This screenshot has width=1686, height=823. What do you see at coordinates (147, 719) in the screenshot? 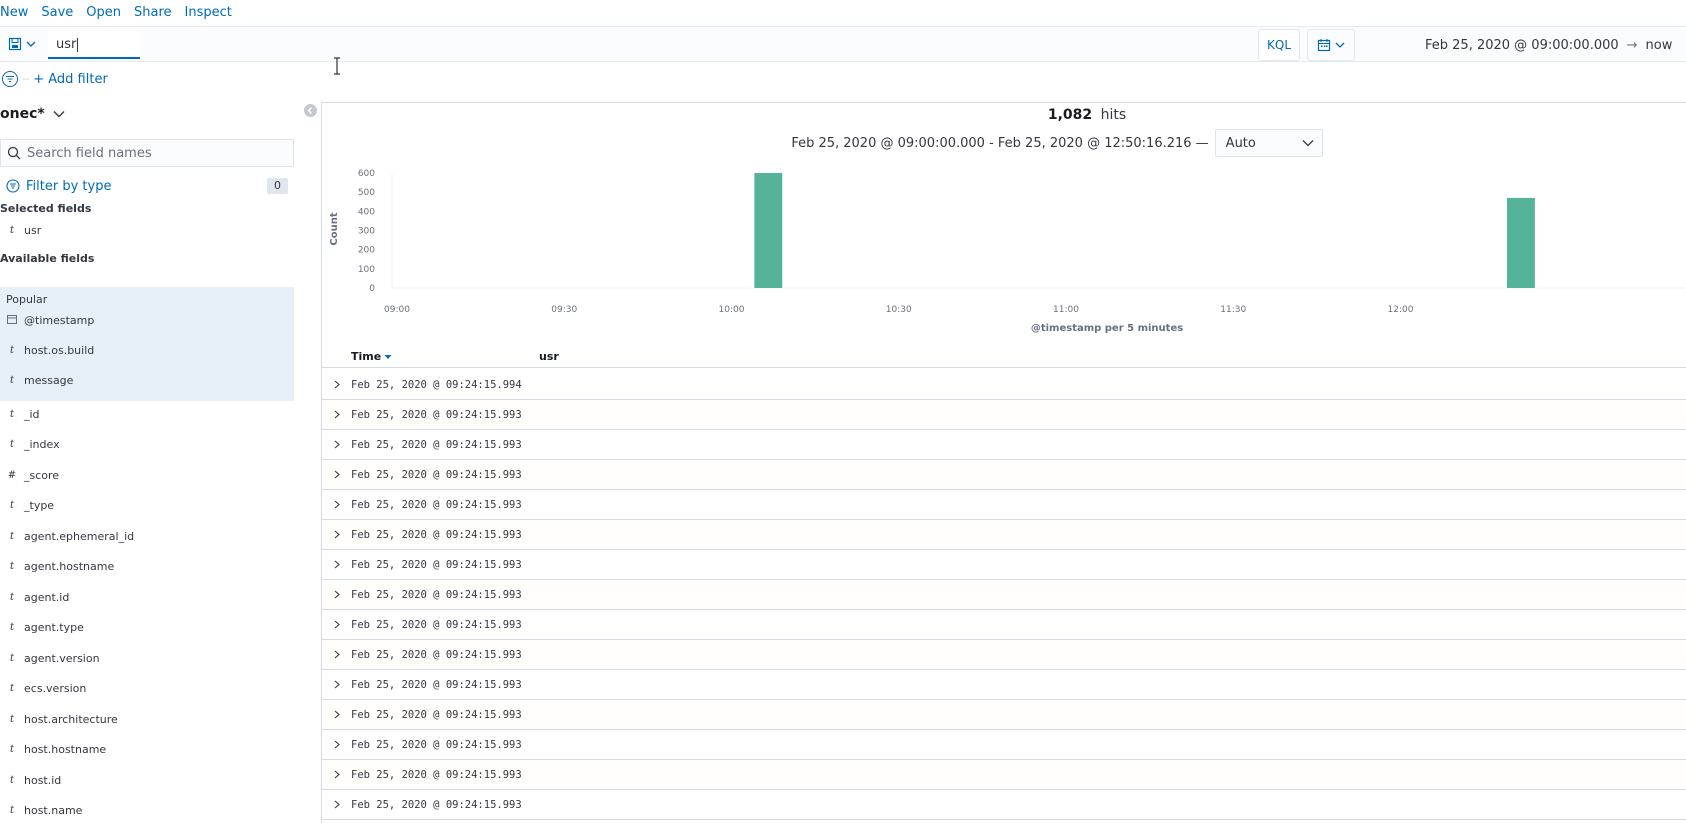
I see `field-item: t host.architecture` at bounding box center [147, 719].